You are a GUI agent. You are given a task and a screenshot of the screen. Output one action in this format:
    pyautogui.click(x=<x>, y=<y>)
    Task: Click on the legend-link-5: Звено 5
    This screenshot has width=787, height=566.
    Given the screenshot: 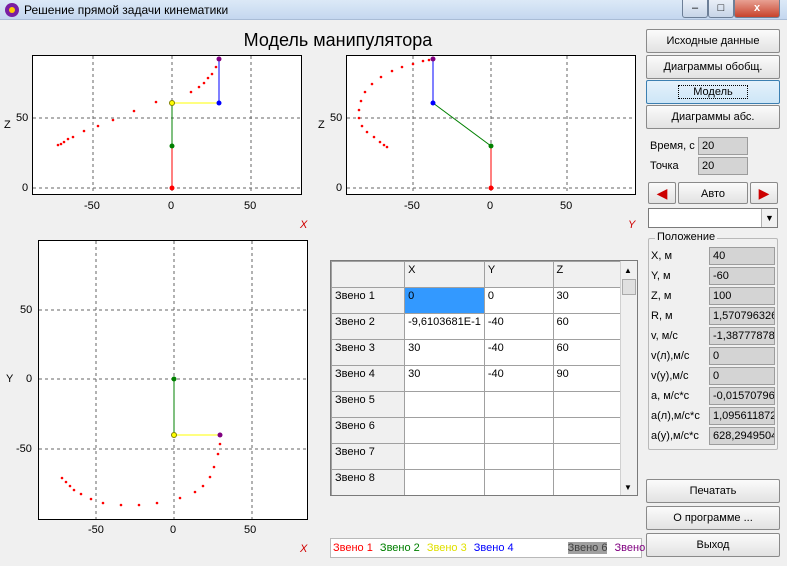 What is the action you would take?
    pyautogui.click(x=540, y=548)
    